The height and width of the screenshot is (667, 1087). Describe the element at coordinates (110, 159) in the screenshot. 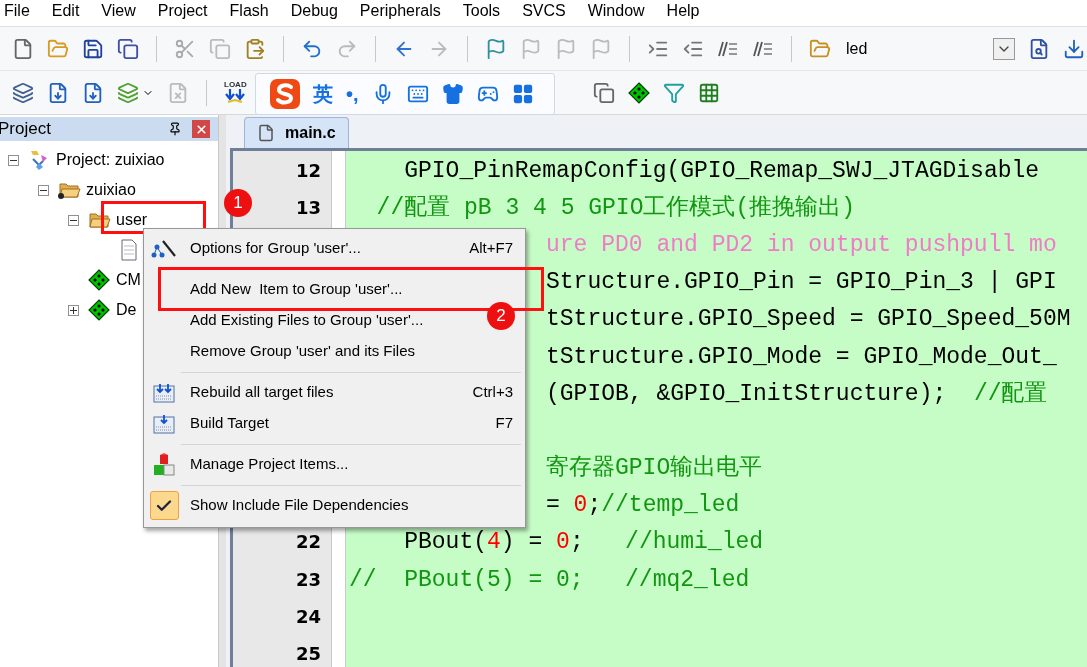

I see `tree-item: Project: zuixiao` at that location.